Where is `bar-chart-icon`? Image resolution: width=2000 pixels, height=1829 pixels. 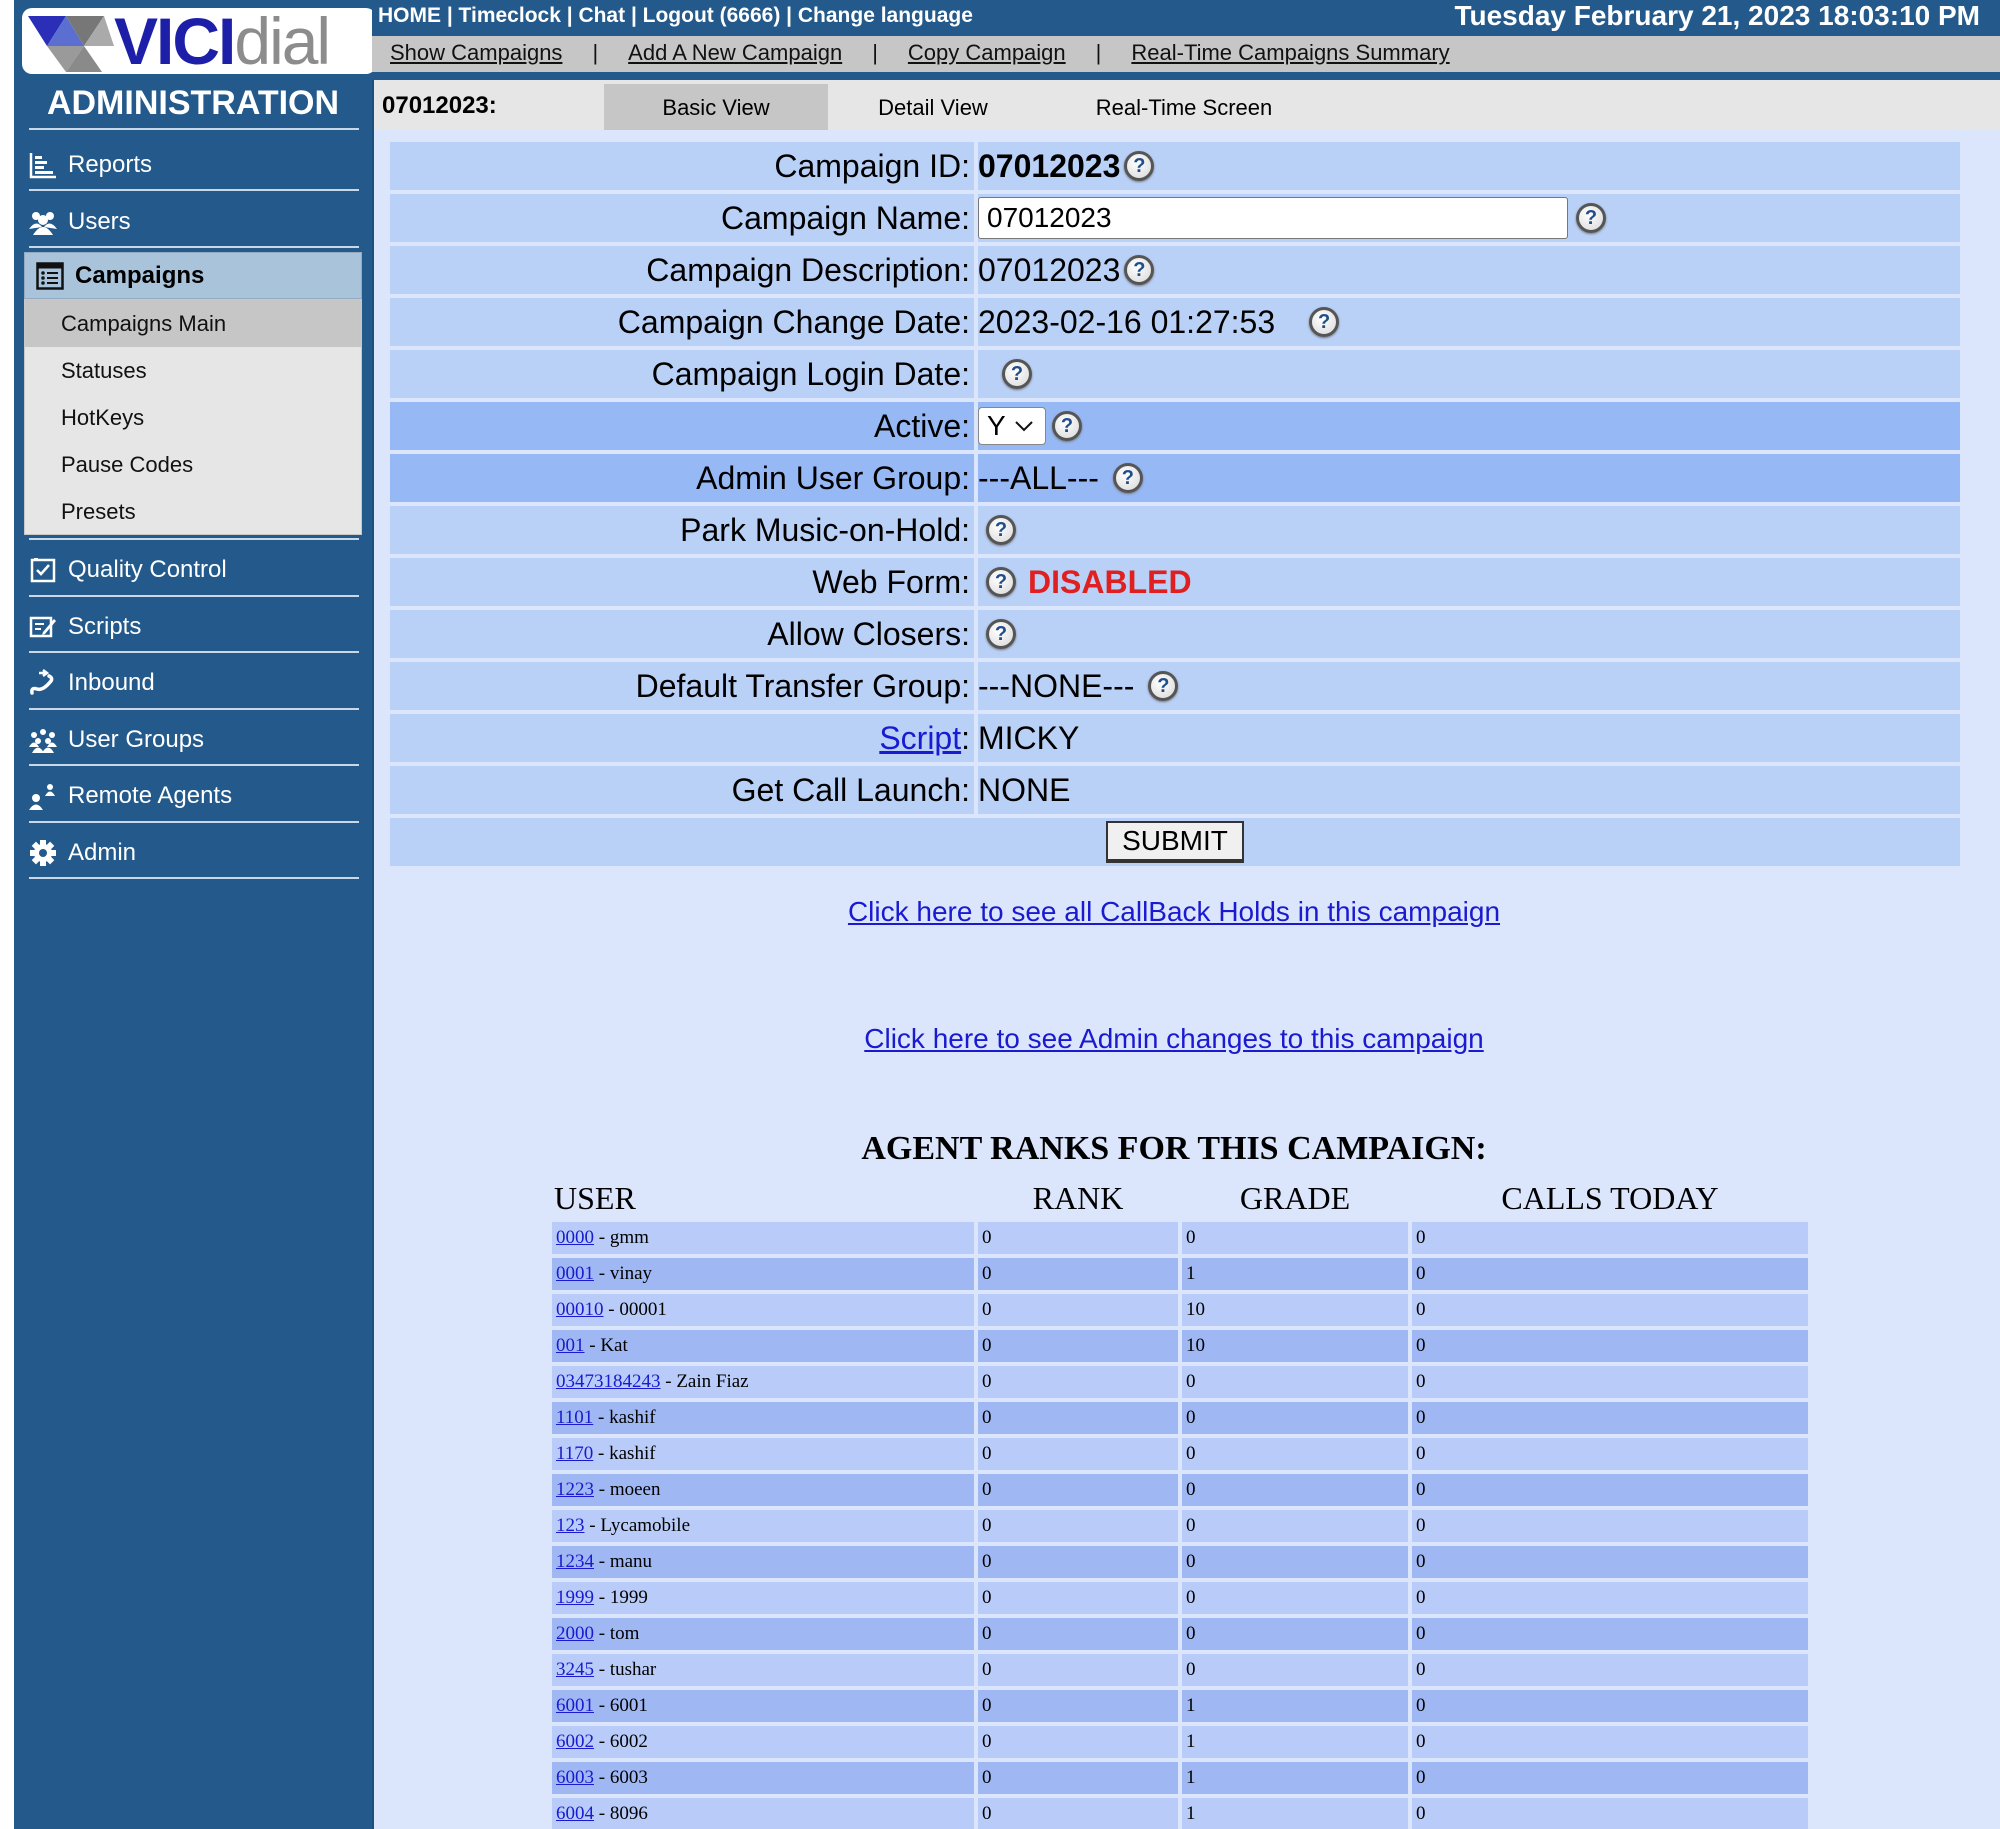
bar-chart-icon is located at coordinates (43, 165).